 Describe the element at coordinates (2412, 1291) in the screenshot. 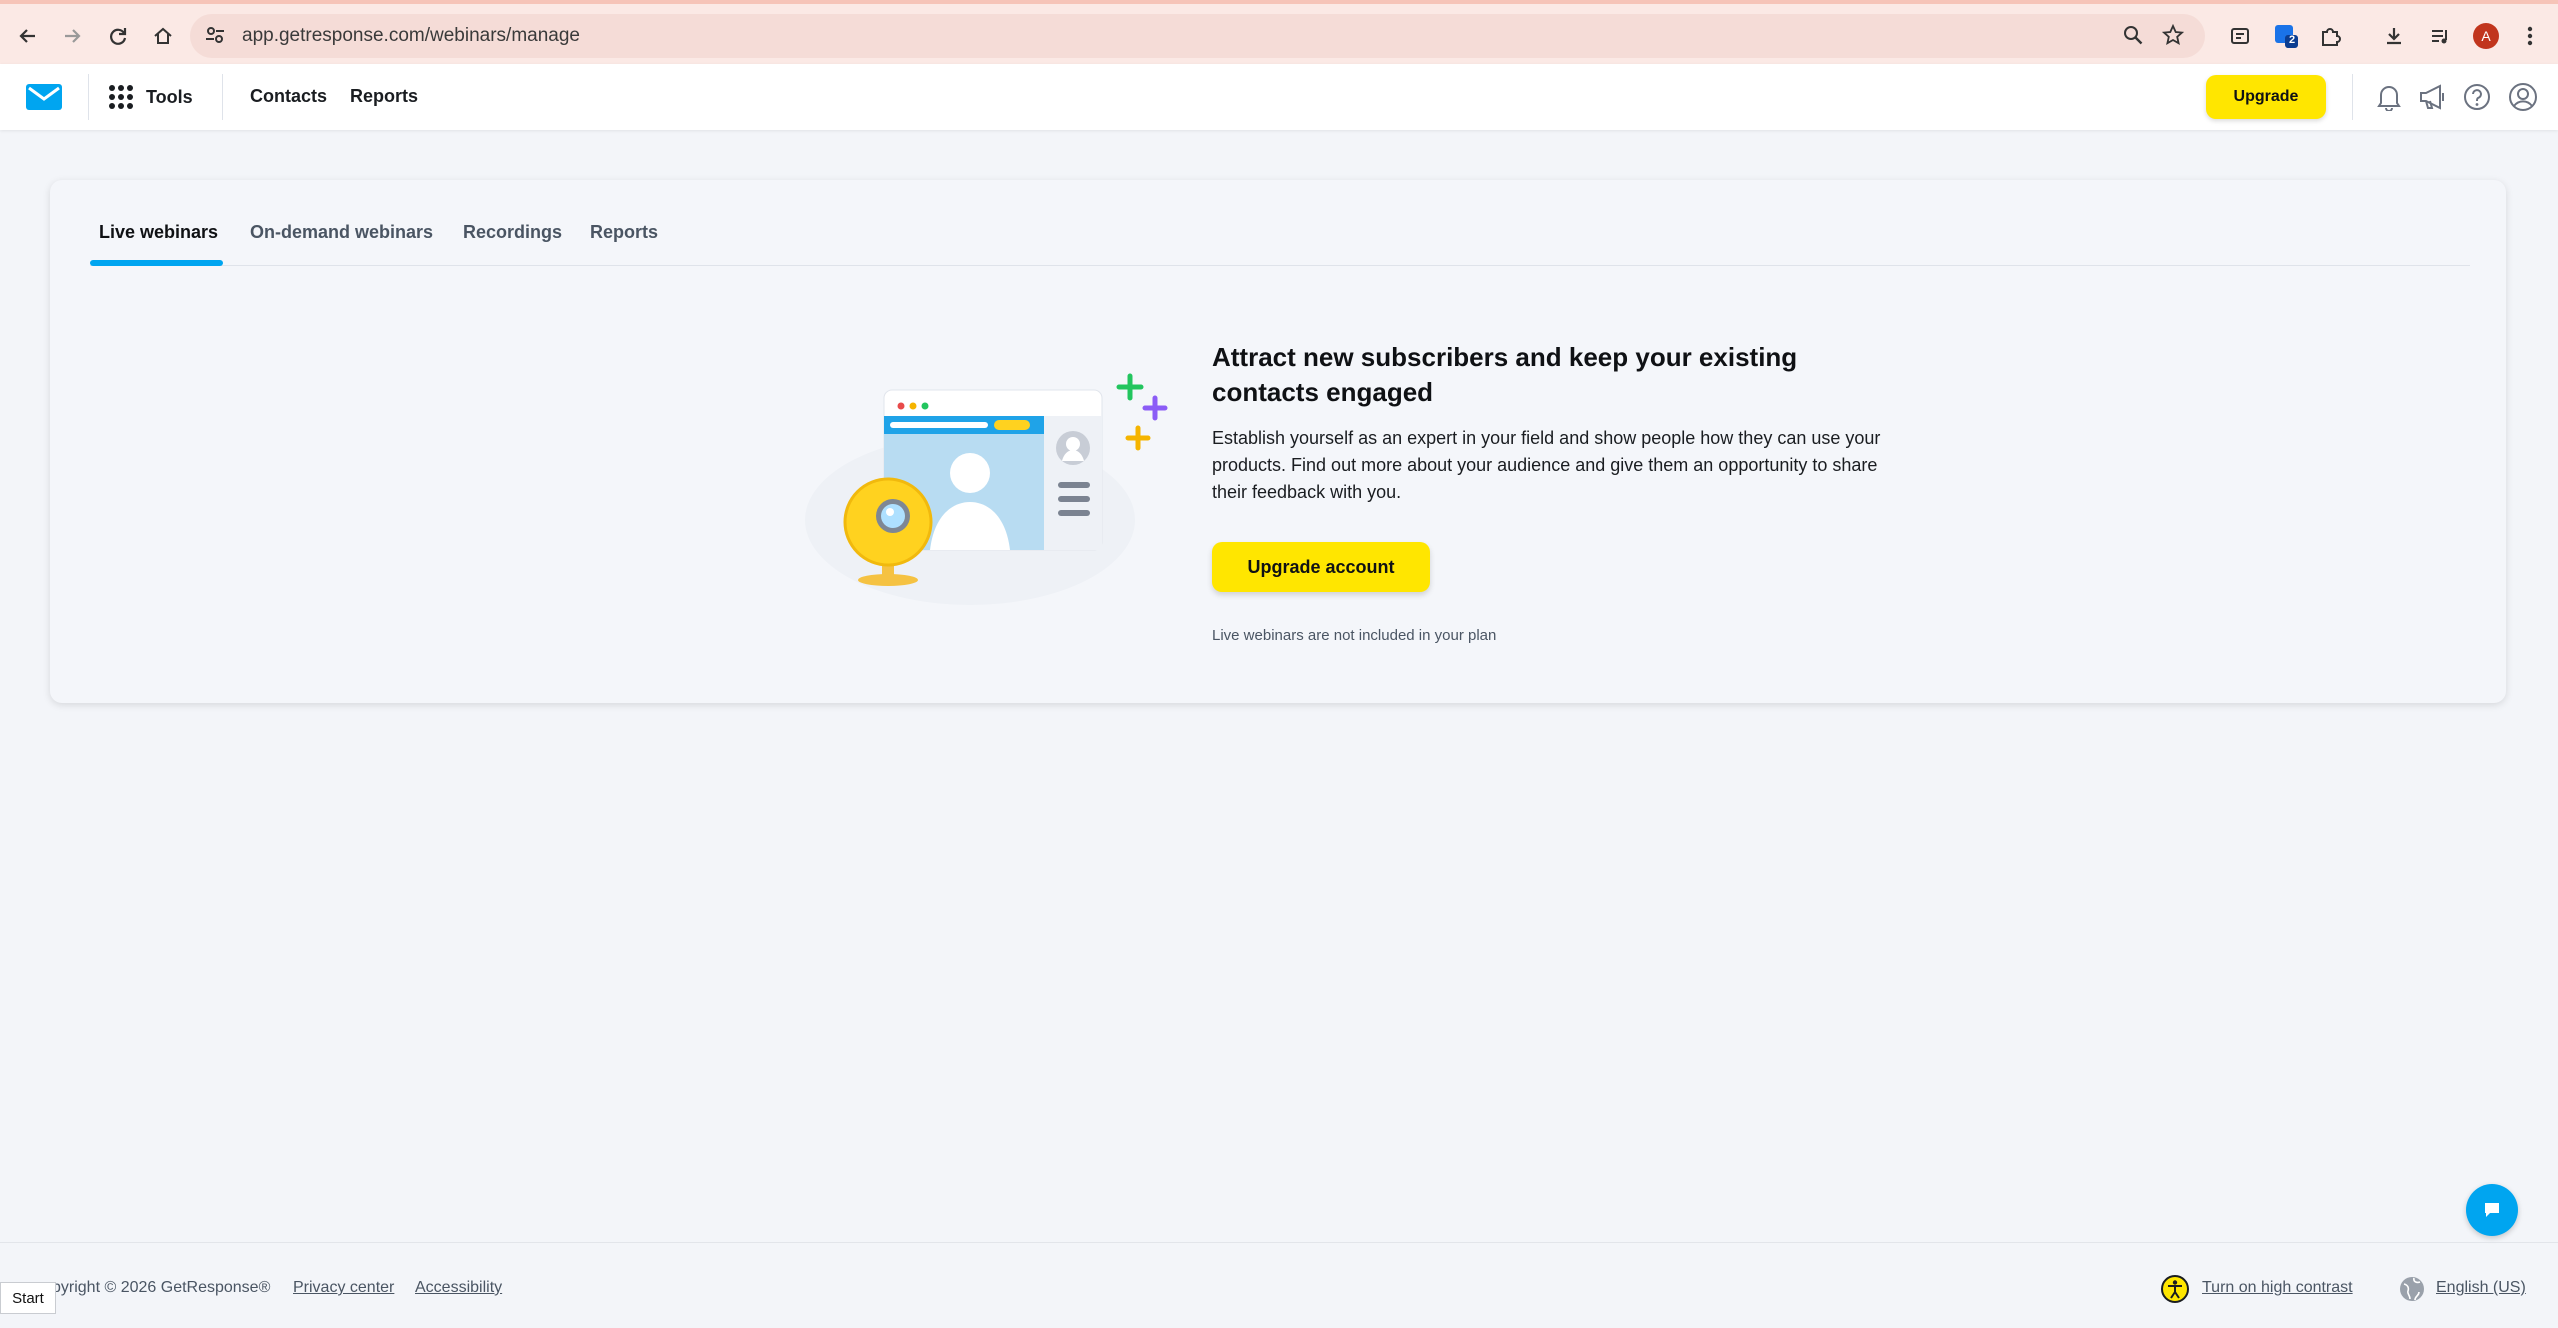

I see `globe-icon` at that location.